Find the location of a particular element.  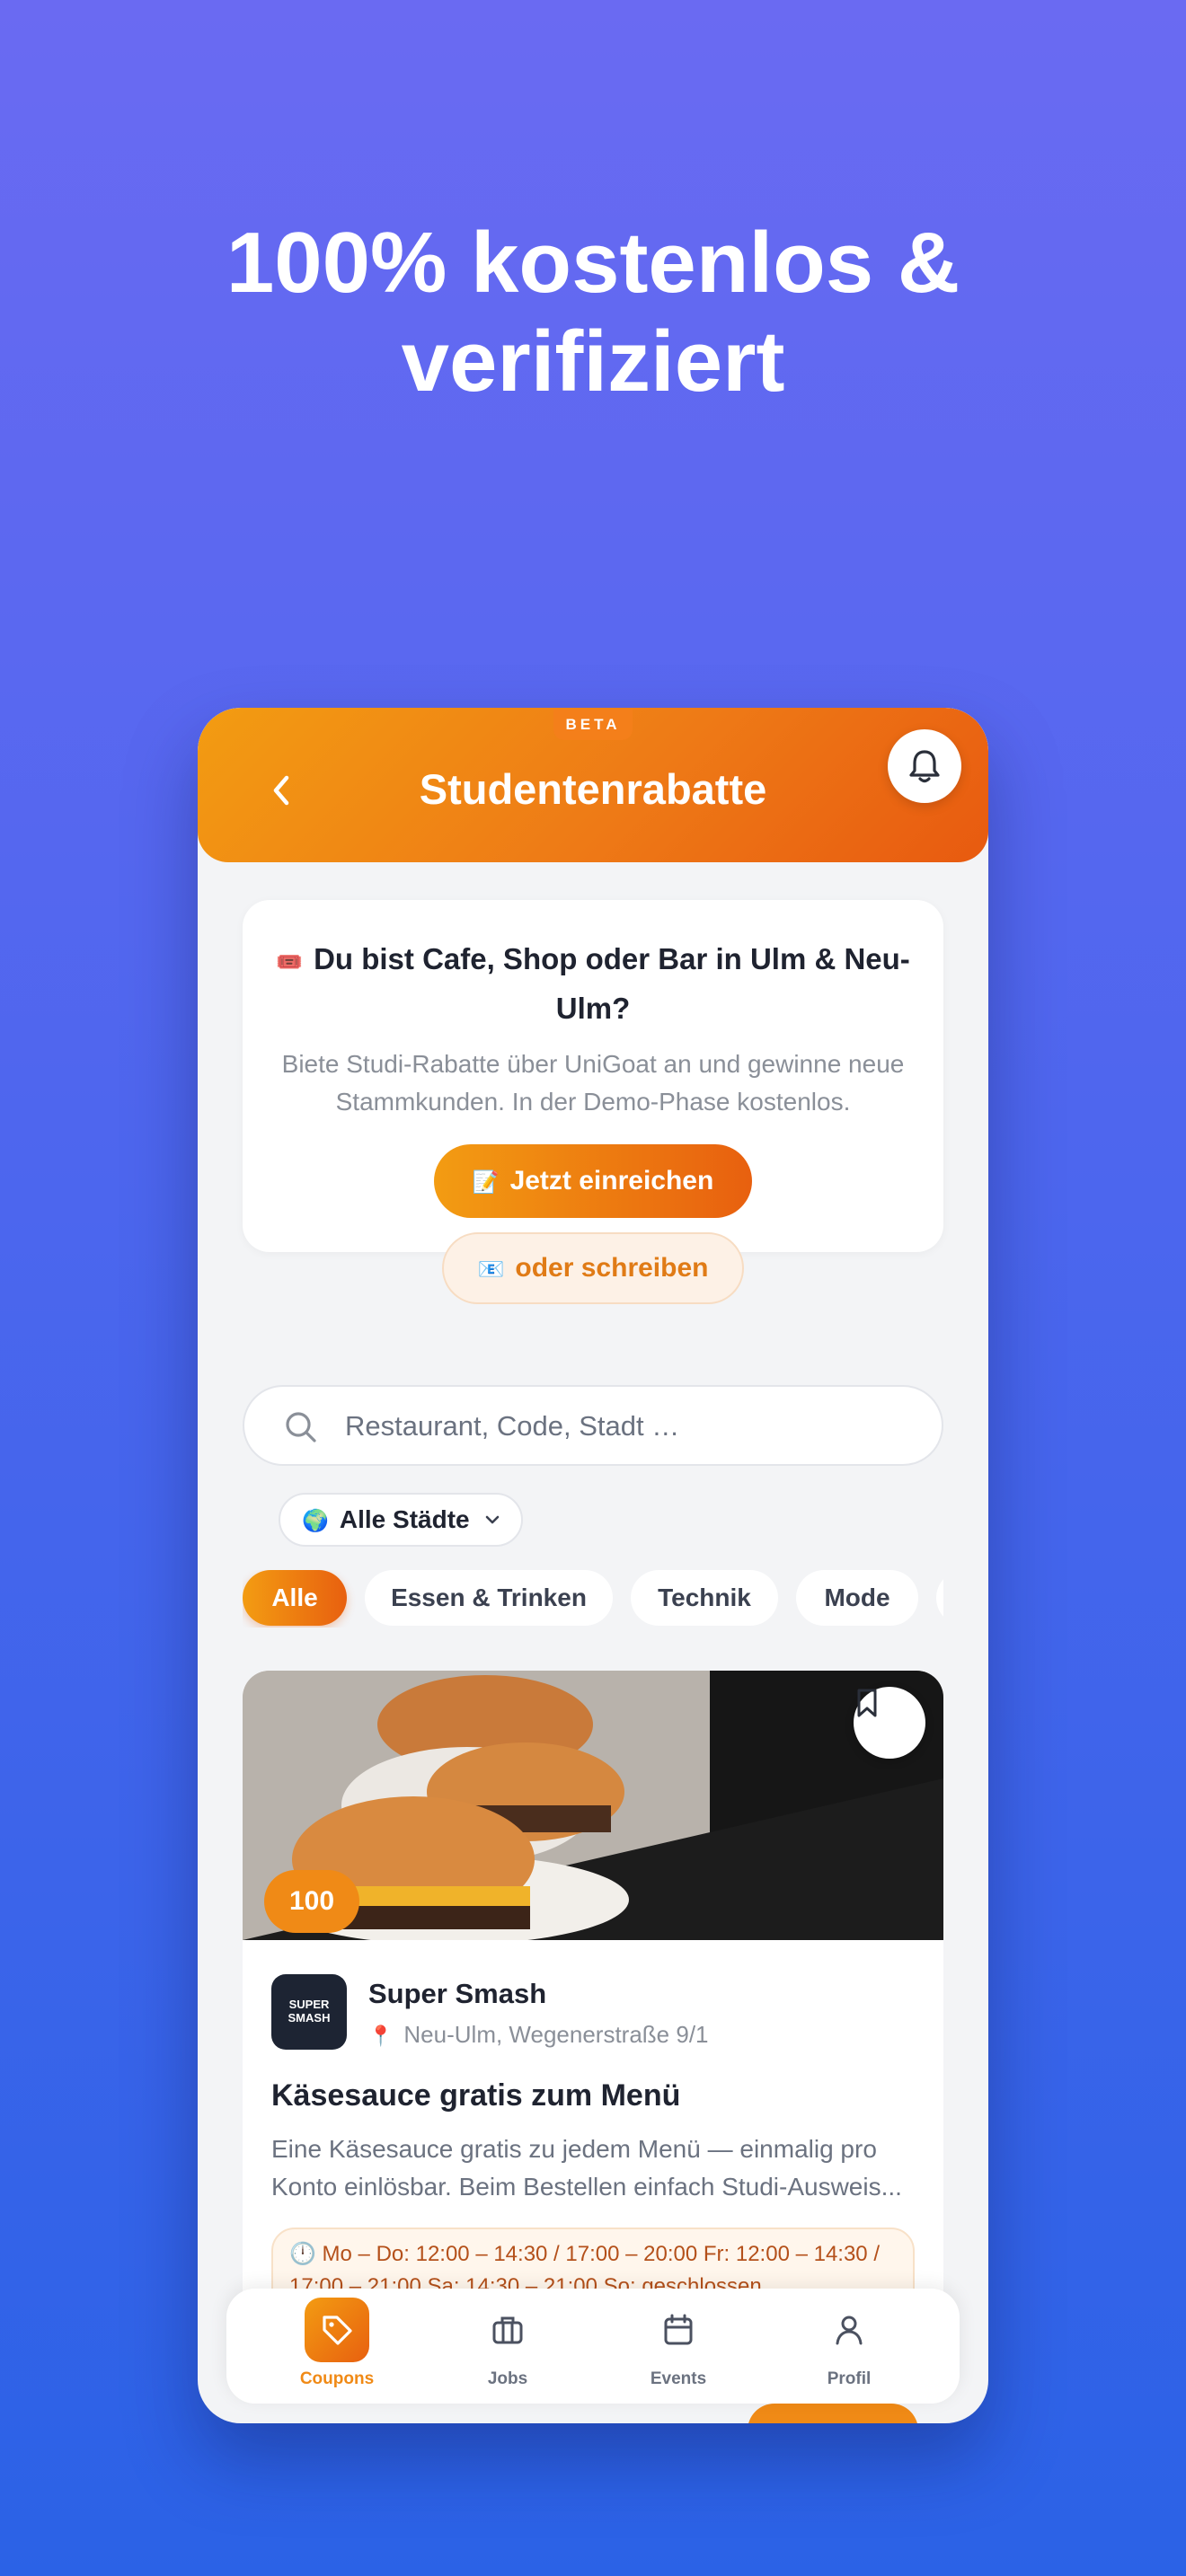

nav-events-label: Events is located at coordinates (678, 2378).